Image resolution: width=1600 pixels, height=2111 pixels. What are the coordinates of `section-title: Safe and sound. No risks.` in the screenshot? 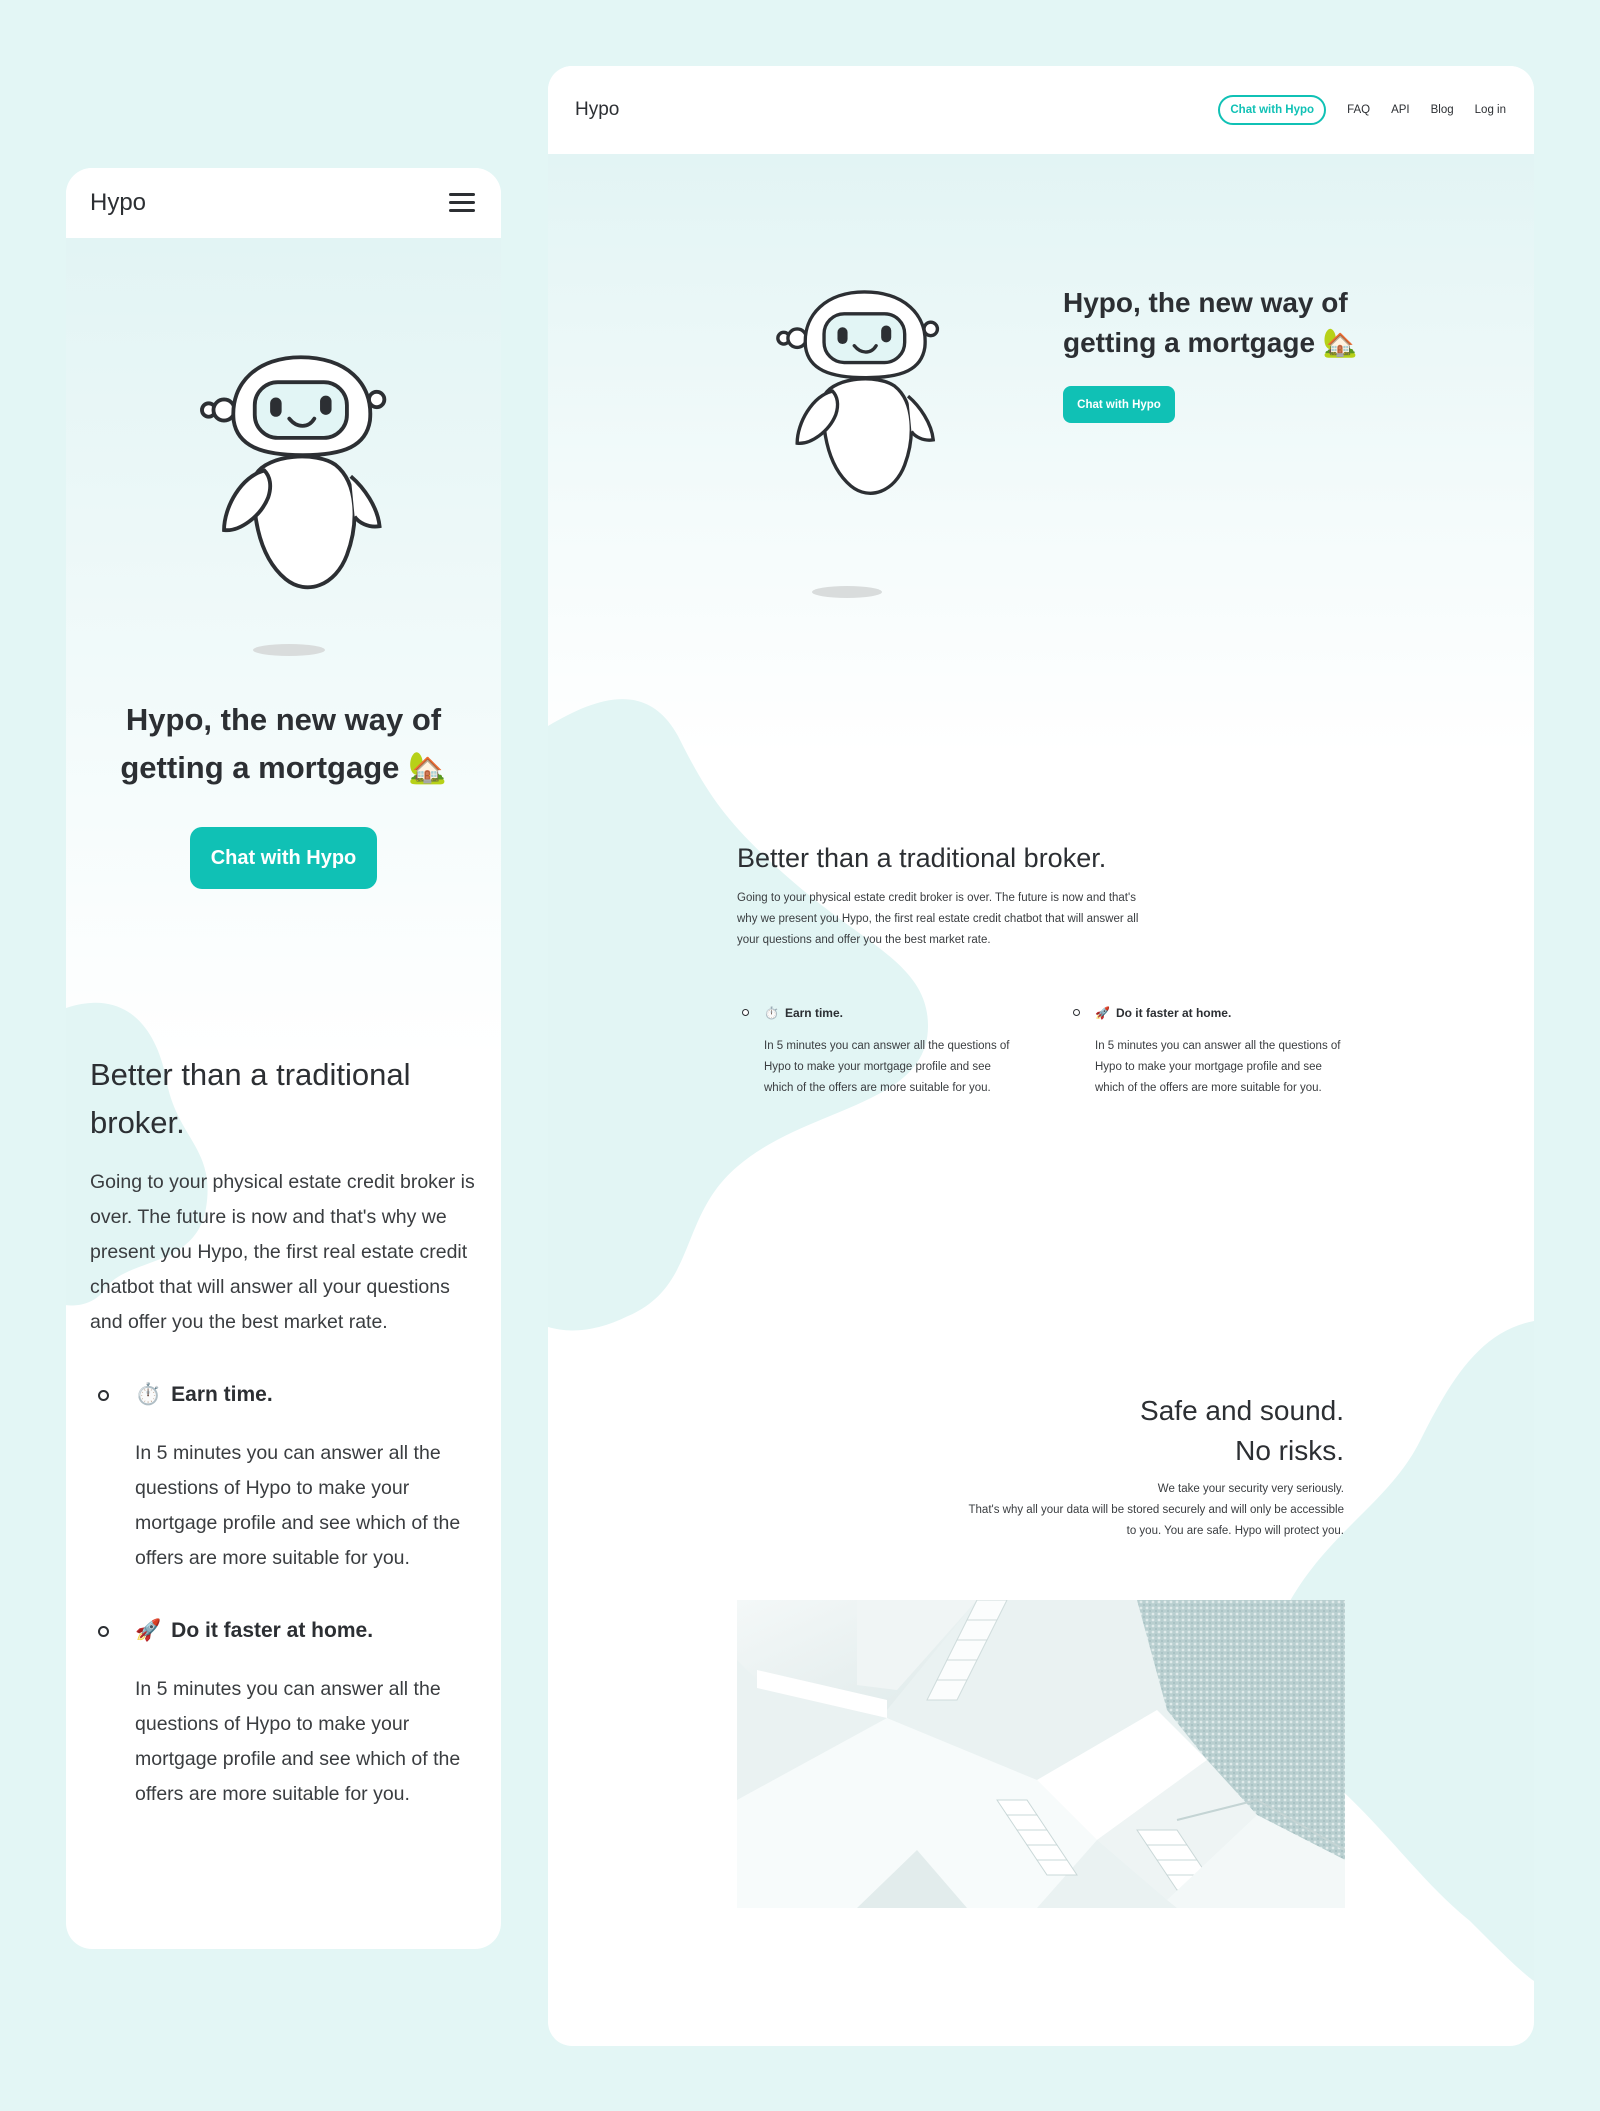 It's located at (1242, 1430).